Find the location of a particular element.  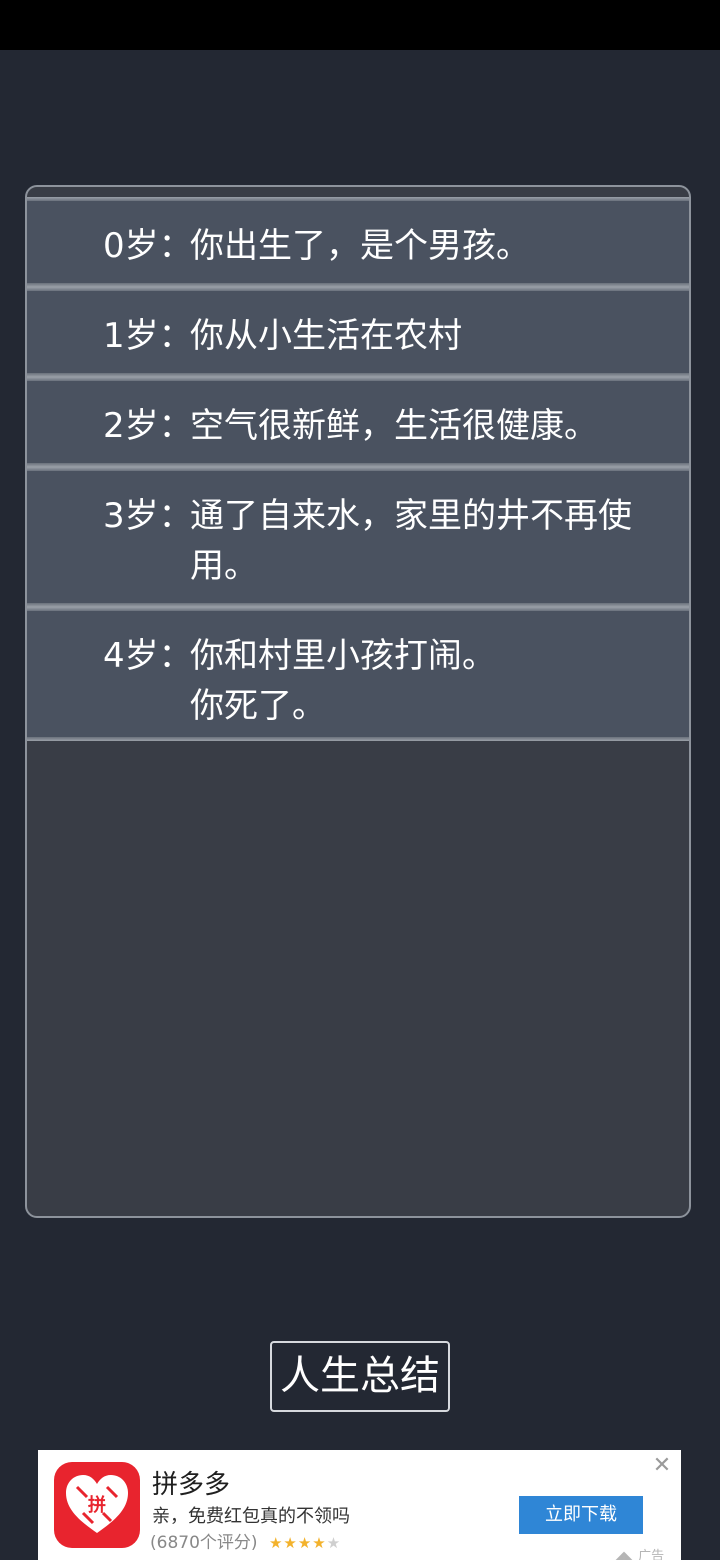

ad-rating-count: (6870个评分) is located at coordinates (204, 1543).